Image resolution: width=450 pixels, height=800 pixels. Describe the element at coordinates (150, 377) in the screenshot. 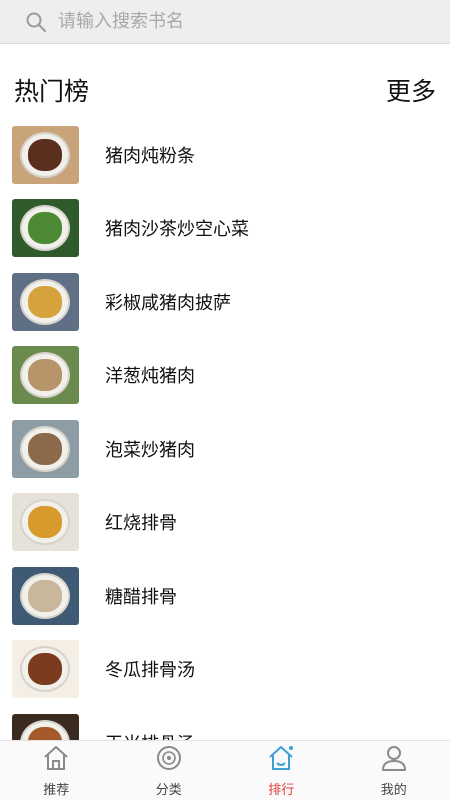

I see `dish-title: 洋葱炖猪肉` at that location.